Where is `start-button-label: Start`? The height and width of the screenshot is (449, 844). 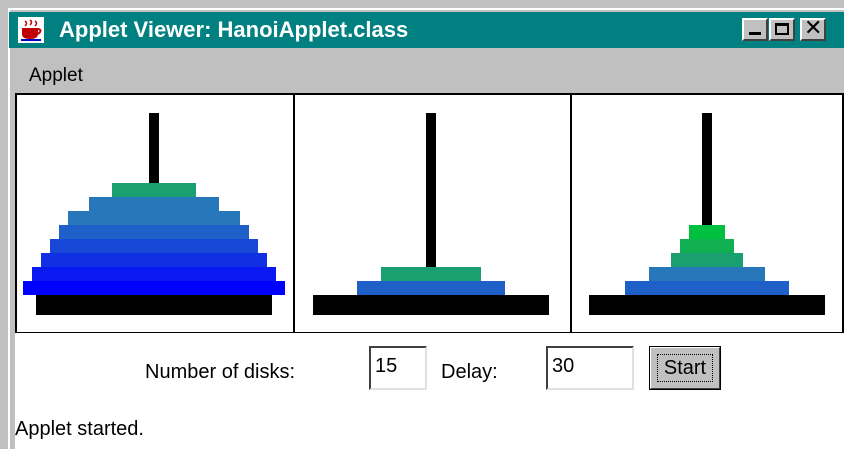 start-button-label: Start is located at coordinates (685, 368).